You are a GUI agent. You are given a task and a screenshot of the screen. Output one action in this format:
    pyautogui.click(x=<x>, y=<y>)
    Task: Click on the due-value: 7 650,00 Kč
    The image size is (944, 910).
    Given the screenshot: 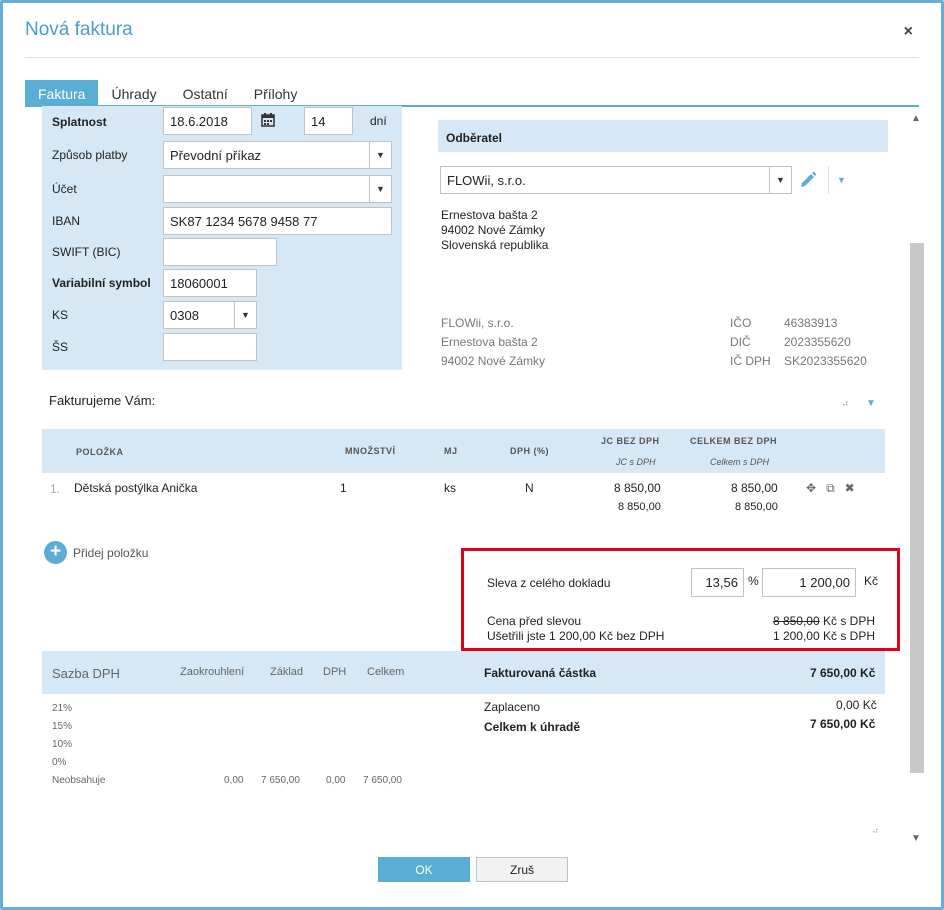 What is the action you would take?
    pyautogui.click(x=843, y=724)
    